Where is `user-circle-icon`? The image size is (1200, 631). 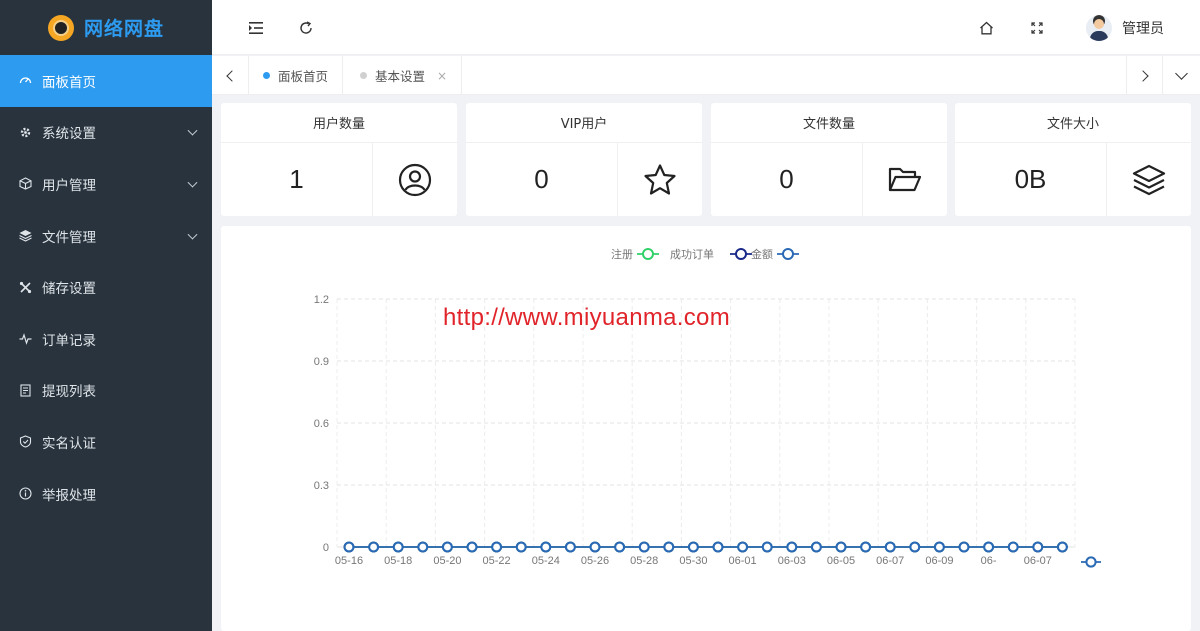 user-circle-icon is located at coordinates (415, 179).